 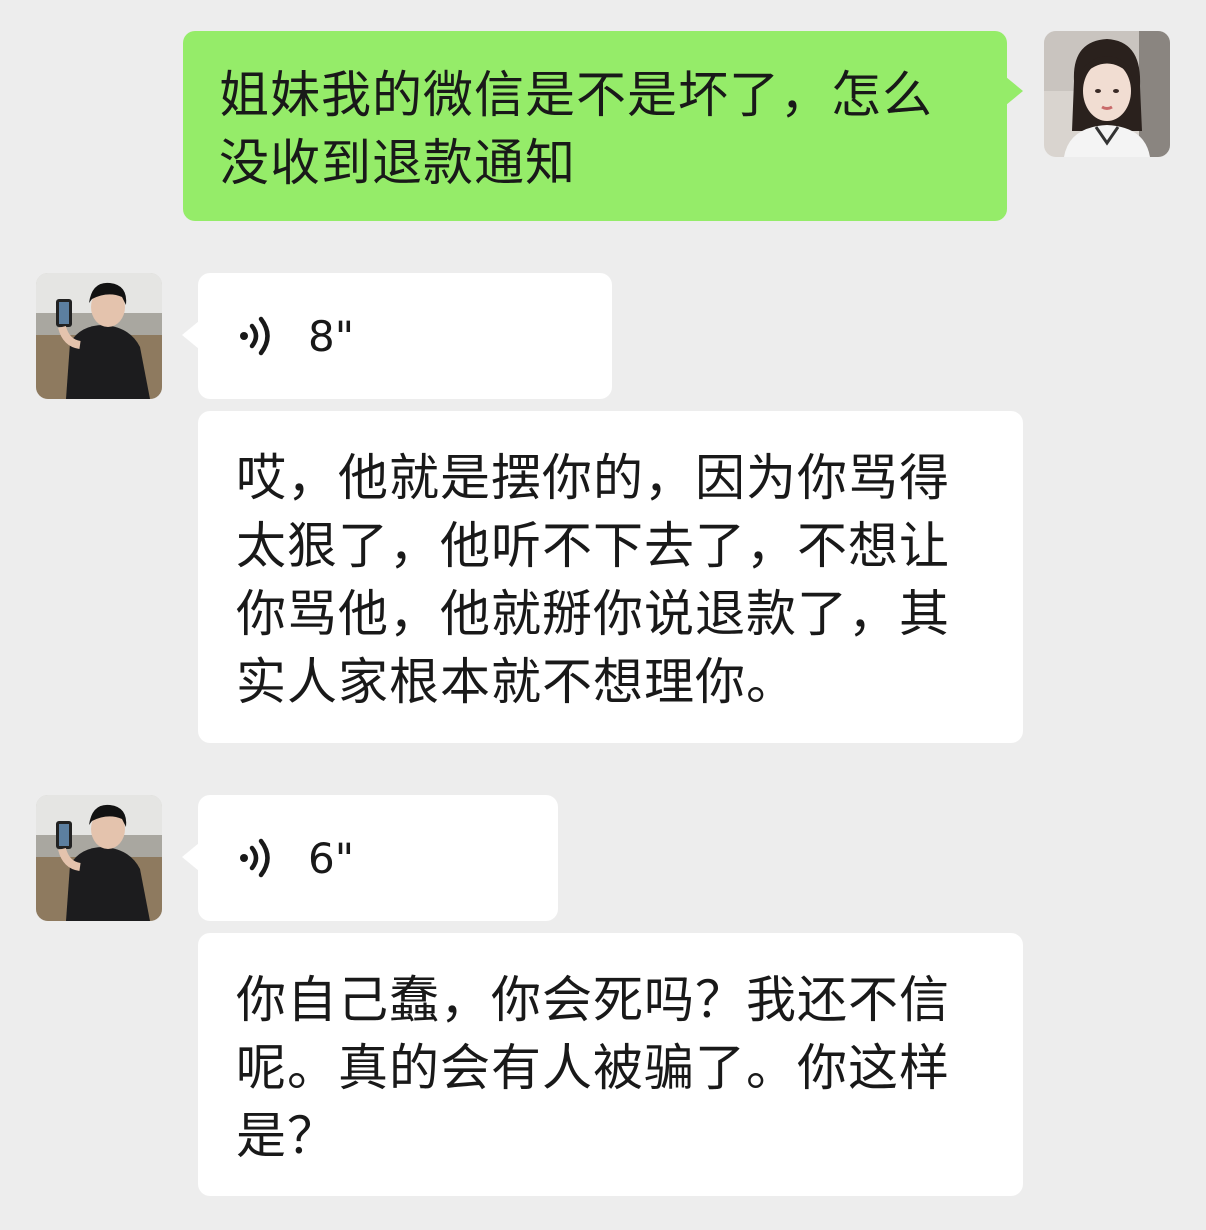 What do you see at coordinates (576, 129) in the screenshot?
I see `message-text: 姐妹我的微信是不是坏了，怎么没收到退款通知` at bounding box center [576, 129].